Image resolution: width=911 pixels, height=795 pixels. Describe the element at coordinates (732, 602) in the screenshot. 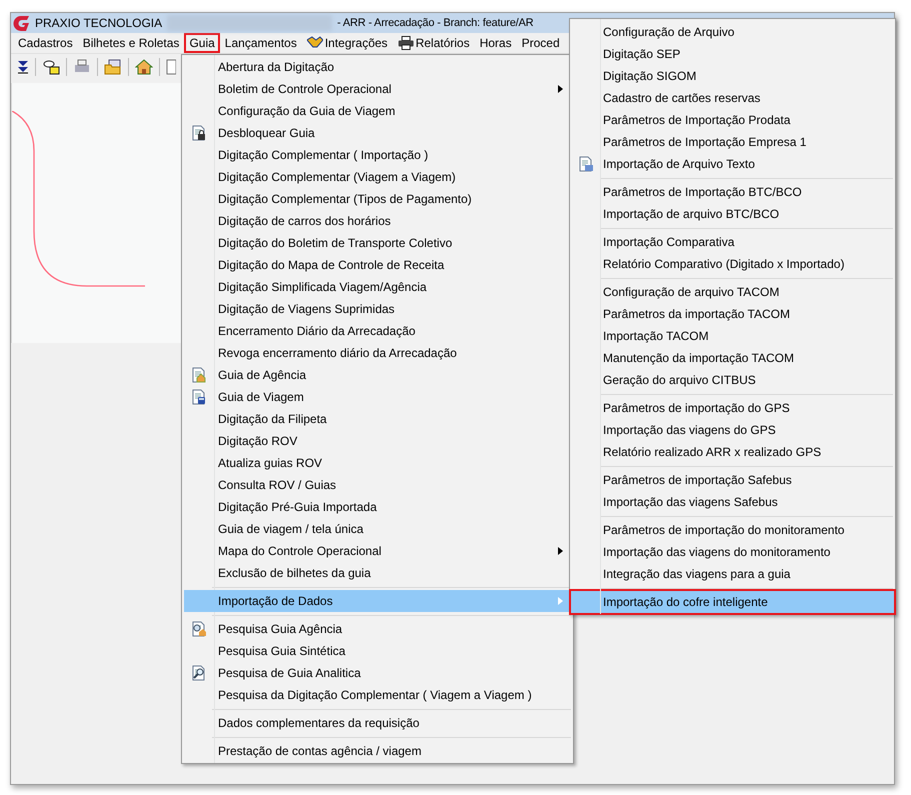

I see `menu-item: Importação do cofre inteligente` at that location.